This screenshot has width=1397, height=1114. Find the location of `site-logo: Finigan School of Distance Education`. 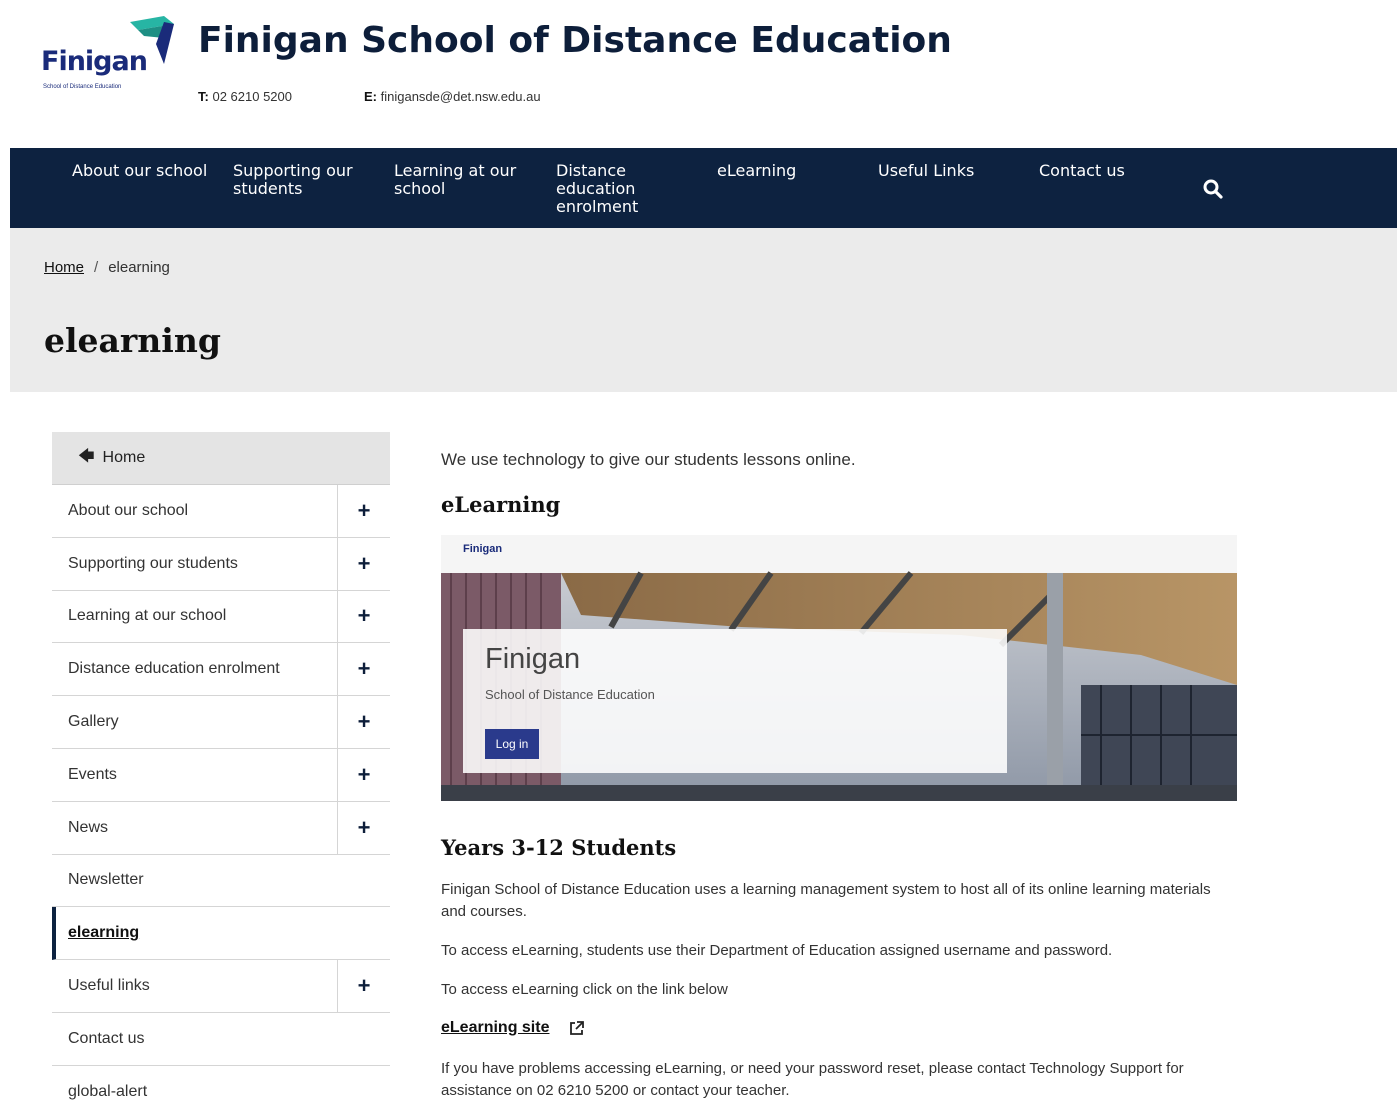

site-logo: Finigan School of Distance Education is located at coordinates (108, 56).